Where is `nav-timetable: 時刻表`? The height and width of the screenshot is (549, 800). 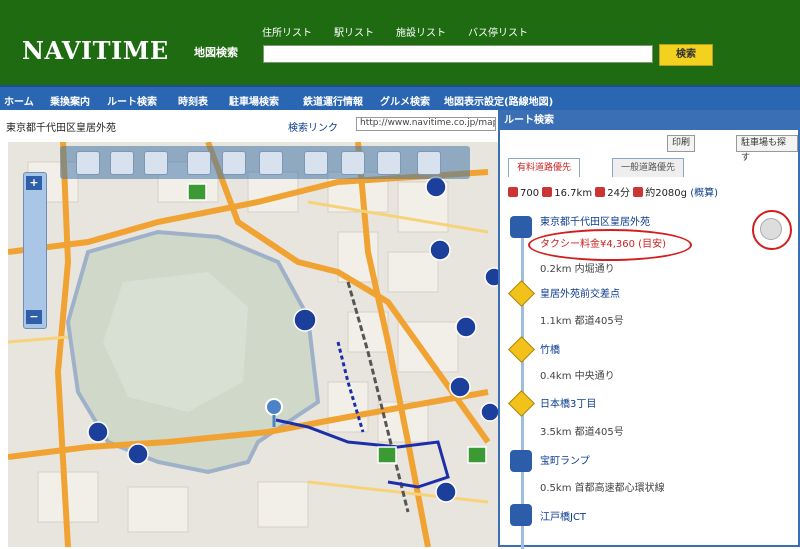 nav-timetable: 時刻表 is located at coordinates (193, 100).